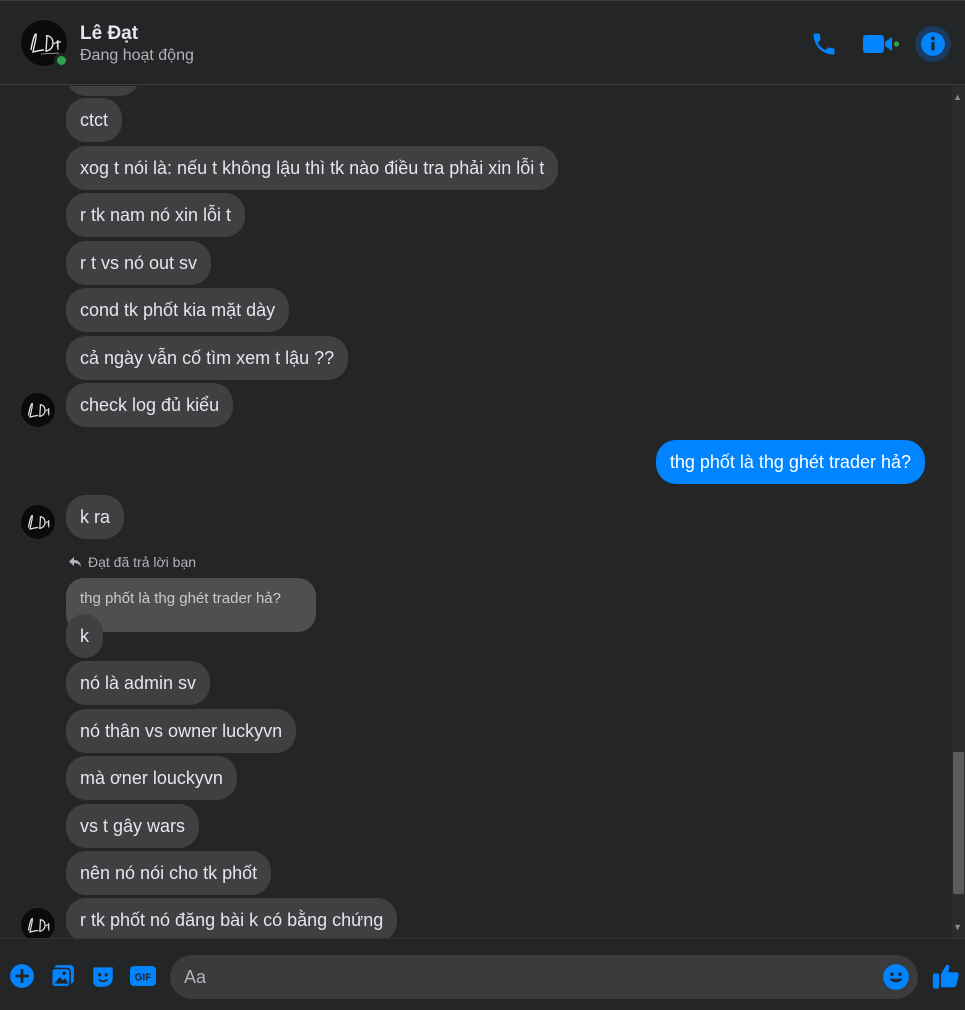 Image resolution: width=965 pixels, height=1010 pixels. I want to click on message-input-box, so click(544, 977).